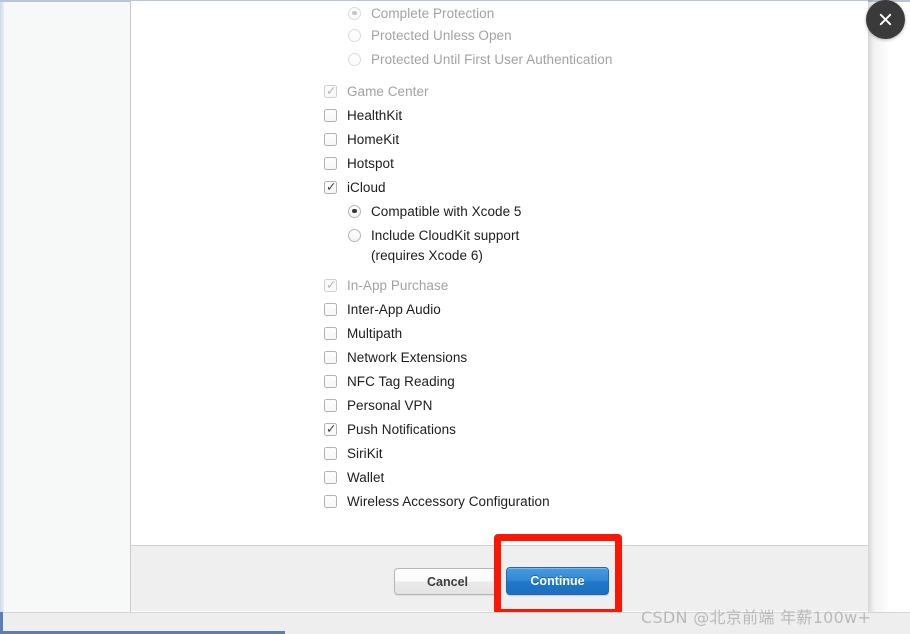  Describe the element at coordinates (354, 235) in the screenshot. I see `radio-include-cloudkit-support` at that location.